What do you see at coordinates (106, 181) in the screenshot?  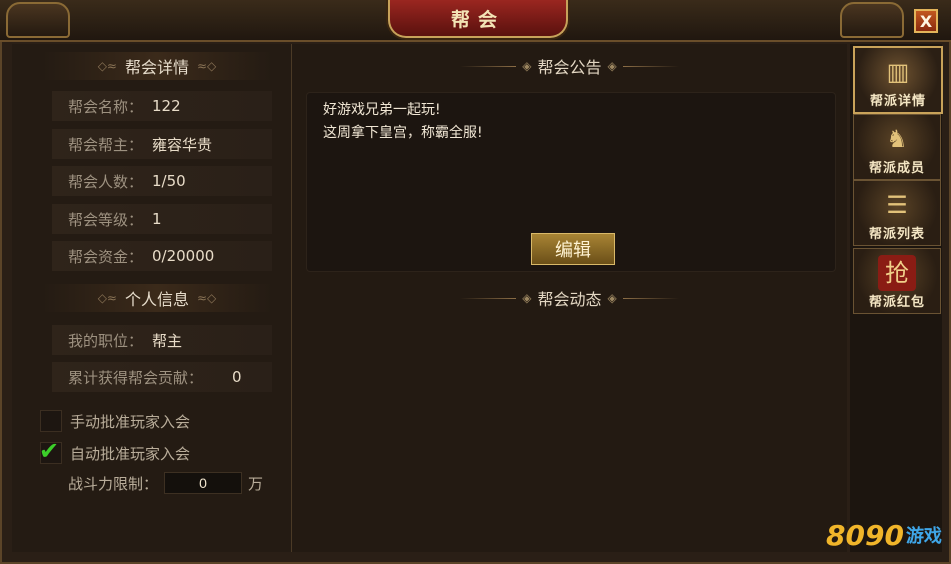 I see `guild-members-label: 帮会人数：` at bounding box center [106, 181].